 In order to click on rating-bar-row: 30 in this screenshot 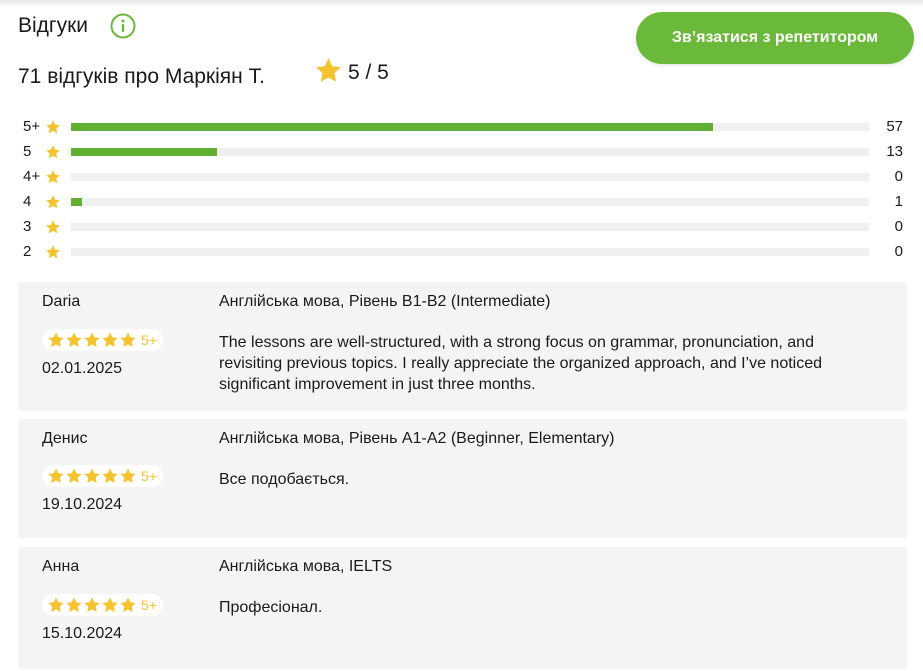, I will do `click(461, 227)`.